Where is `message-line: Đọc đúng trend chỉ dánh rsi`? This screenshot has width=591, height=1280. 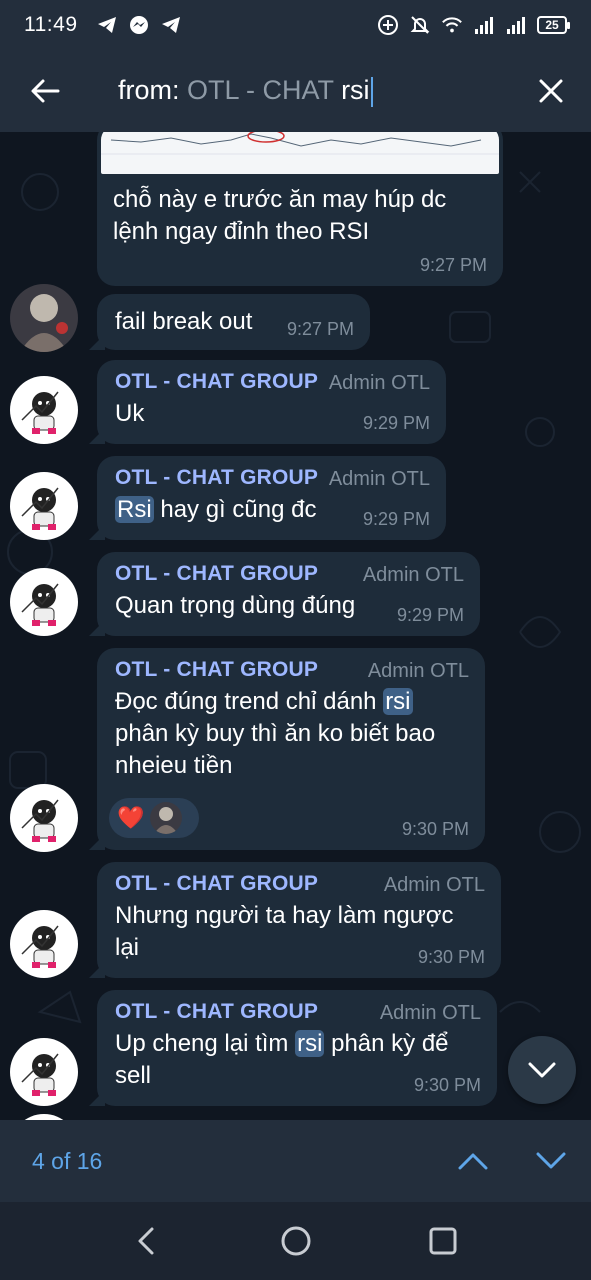 message-line: Đọc đúng trend chỉ dánh rsi is located at coordinates (291, 702).